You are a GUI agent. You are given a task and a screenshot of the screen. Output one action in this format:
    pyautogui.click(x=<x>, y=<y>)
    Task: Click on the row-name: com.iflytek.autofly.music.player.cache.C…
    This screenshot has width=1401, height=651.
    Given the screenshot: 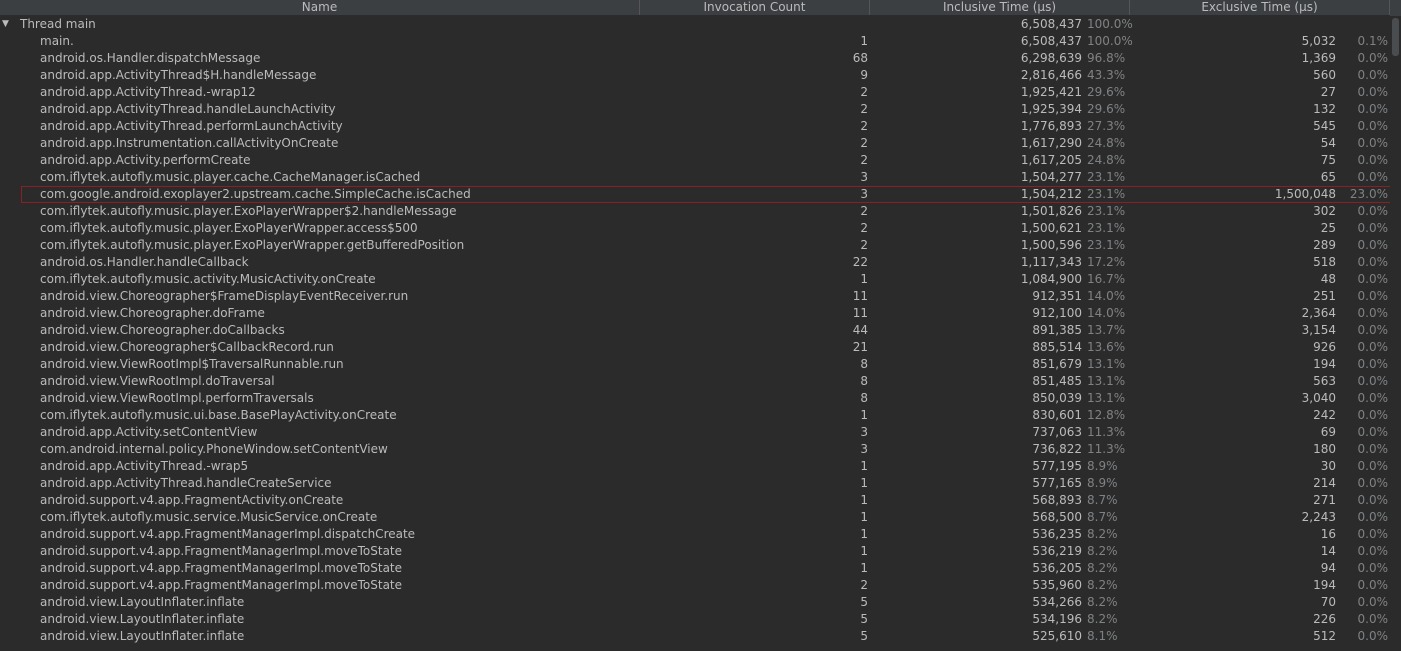 What is the action you would take?
    pyautogui.click(x=230, y=177)
    